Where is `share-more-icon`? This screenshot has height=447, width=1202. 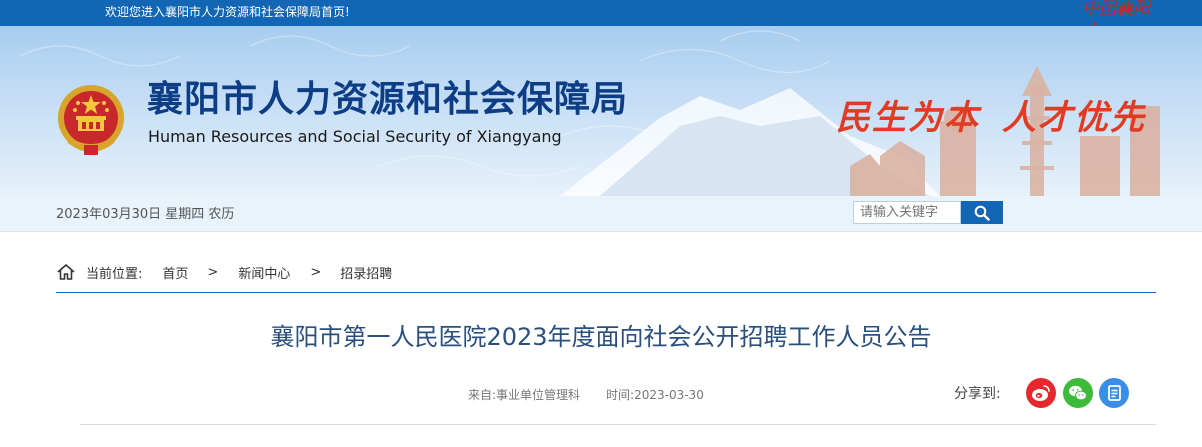
share-more-icon is located at coordinates (1114, 393).